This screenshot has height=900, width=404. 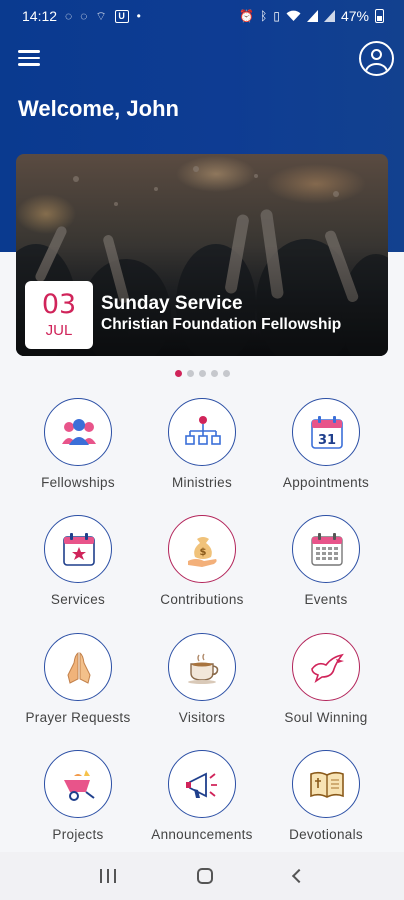 What do you see at coordinates (221, 324) in the screenshot?
I see `event-subtitle: Christian Foundation Fellowship` at bounding box center [221, 324].